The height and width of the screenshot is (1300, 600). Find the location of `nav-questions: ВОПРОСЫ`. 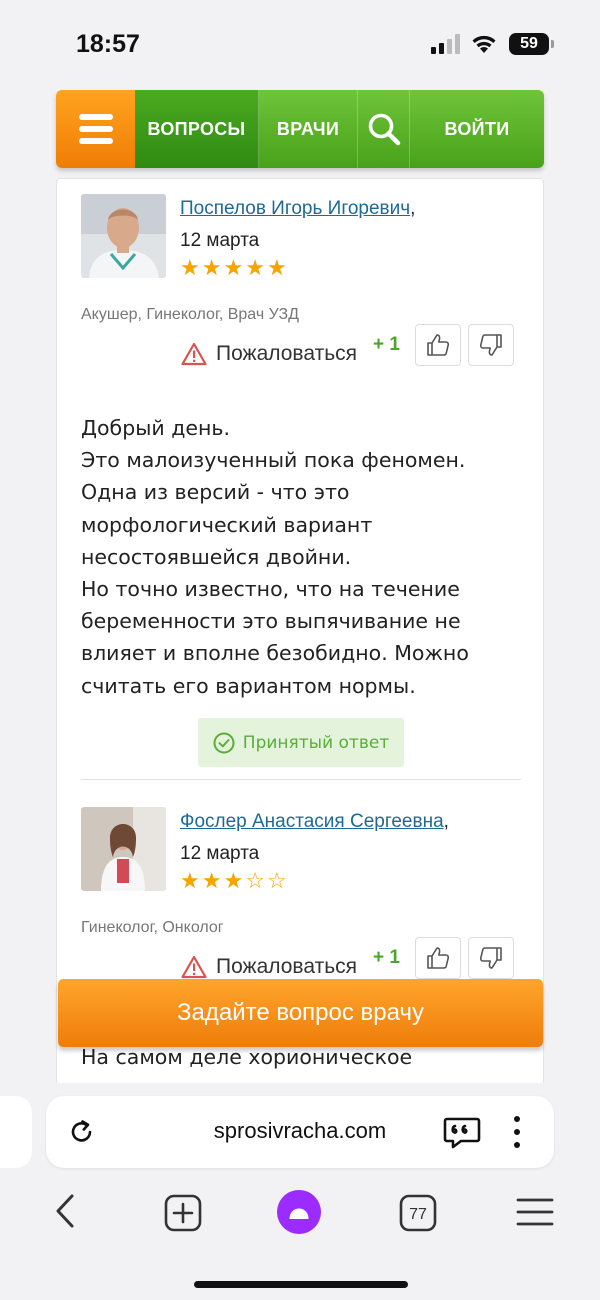

nav-questions: ВОПРОСЫ is located at coordinates (197, 129).